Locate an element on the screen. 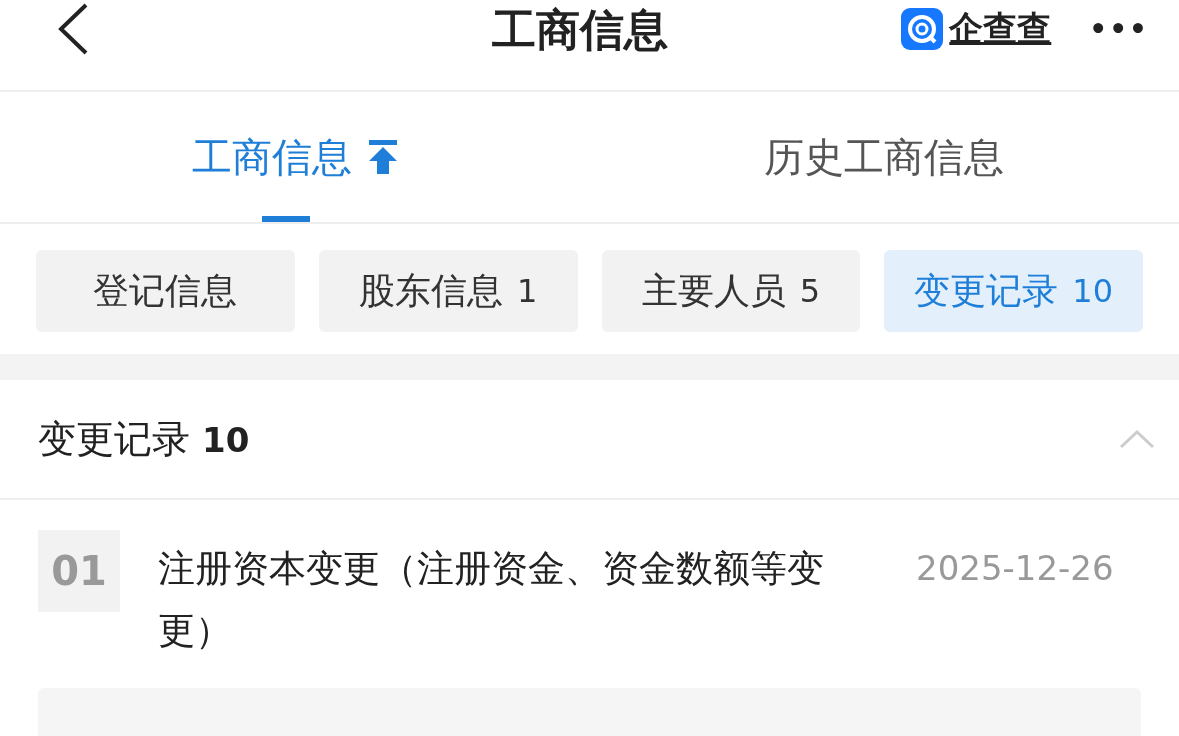  record-number: 01 is located at coordinates (79, 571).